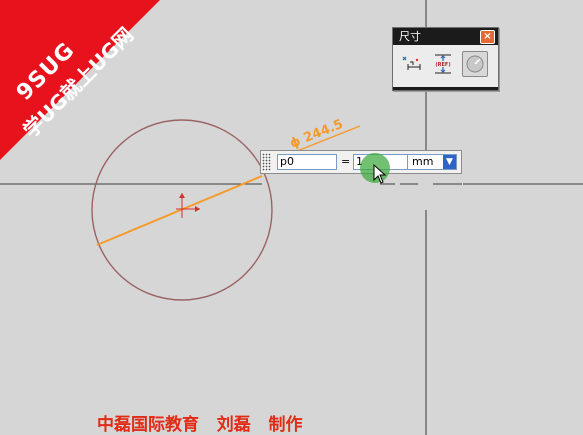 The width and height of the screenshot is (583, 435). I want to click on circle-dimension-icon, so click(475, 64).